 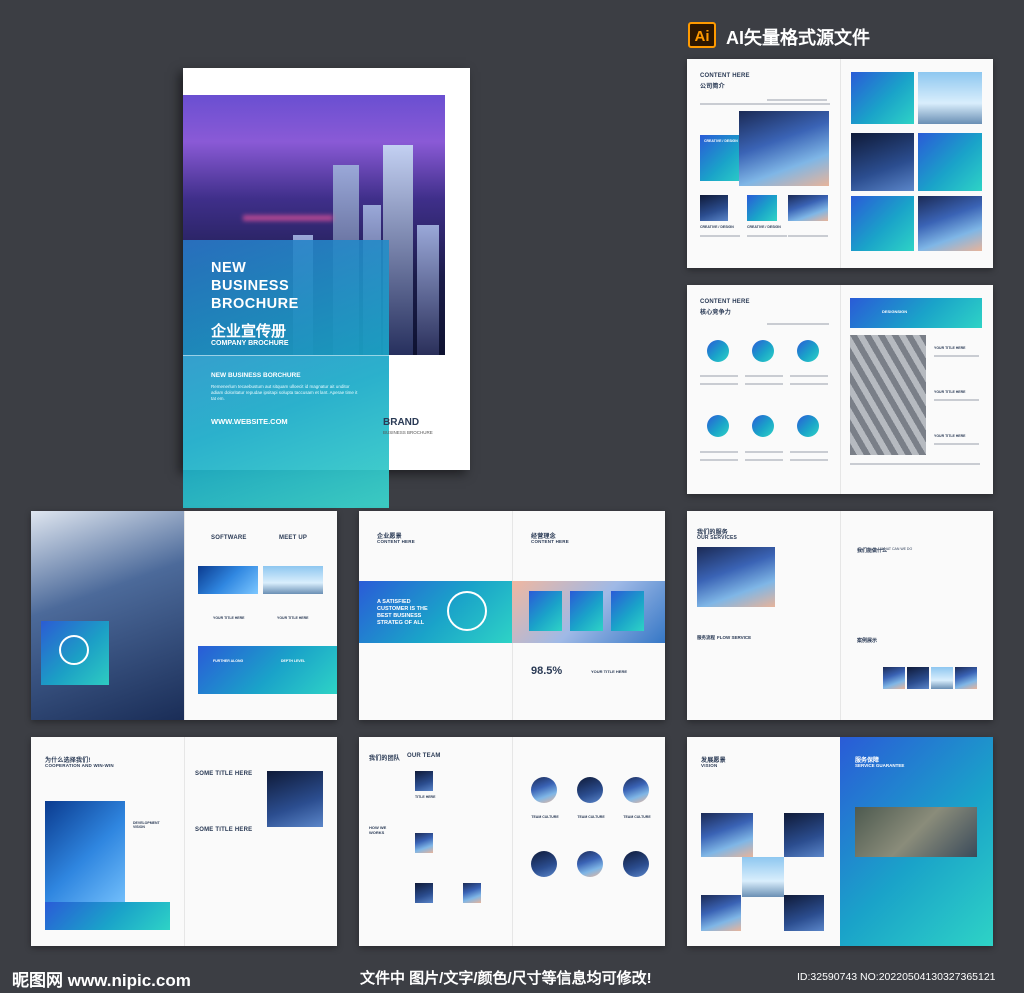 I want to click on cover-tagline: NEW BUSINESS BORCHURE, so click(x=256, y=375).